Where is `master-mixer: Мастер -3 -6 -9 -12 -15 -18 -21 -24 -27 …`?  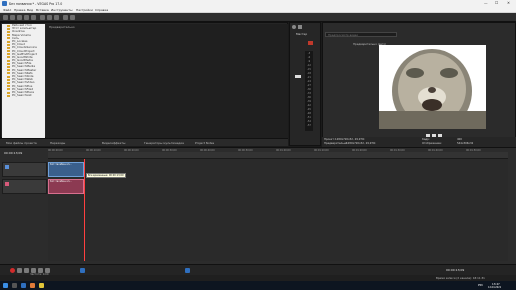
master-mixer: Мастер -3 -6 -9 -12 -15 -18 -21 -24 -27 … is located at coordinates (305, 84).